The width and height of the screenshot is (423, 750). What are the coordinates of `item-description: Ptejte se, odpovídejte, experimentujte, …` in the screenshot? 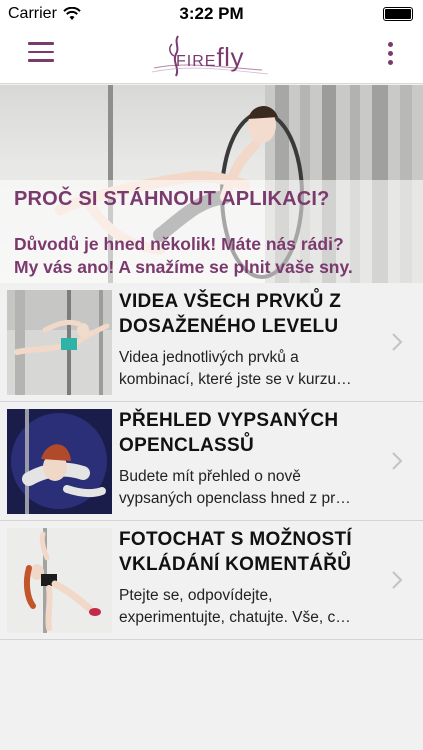 It's located at (255, 607).